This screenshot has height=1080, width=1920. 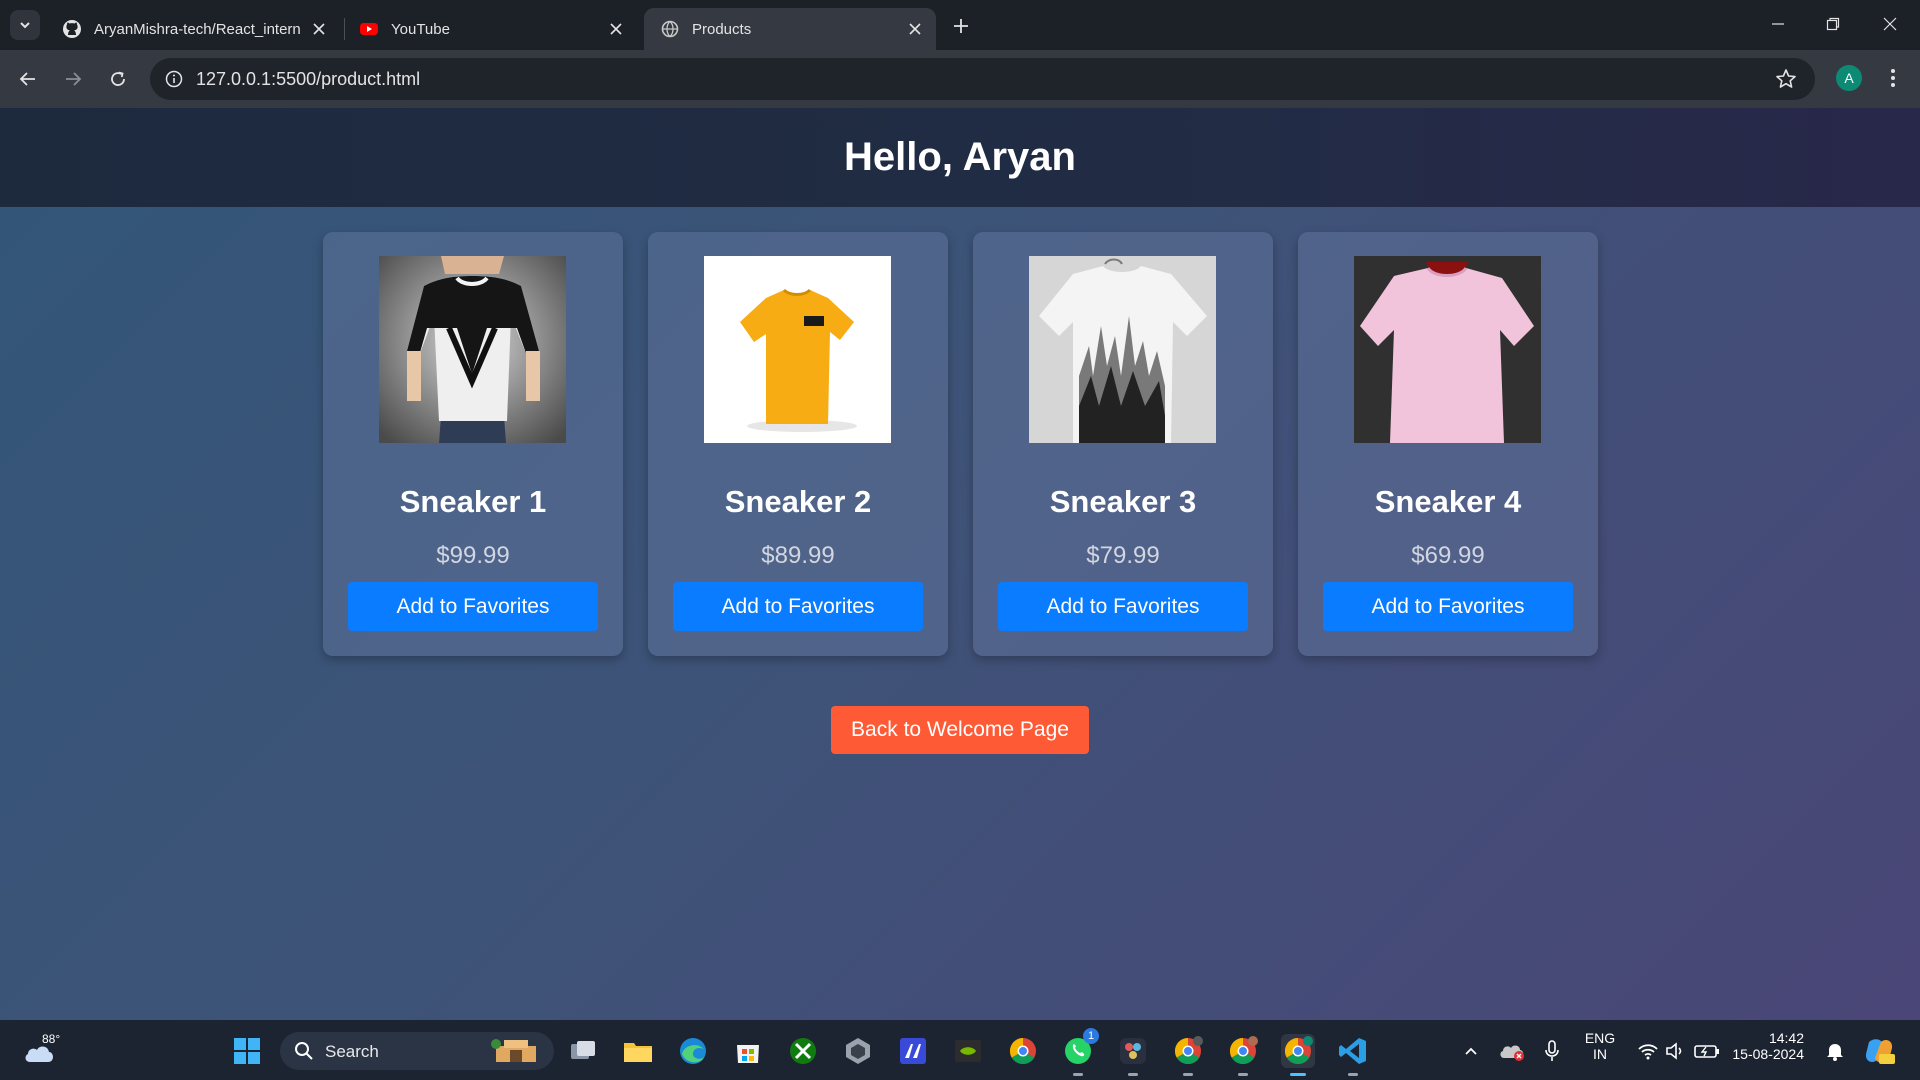 What do you see at coordinates (1448, 555) in the screenshot?
I see `product-price: $69.99` at bounding box center [1448, 555].